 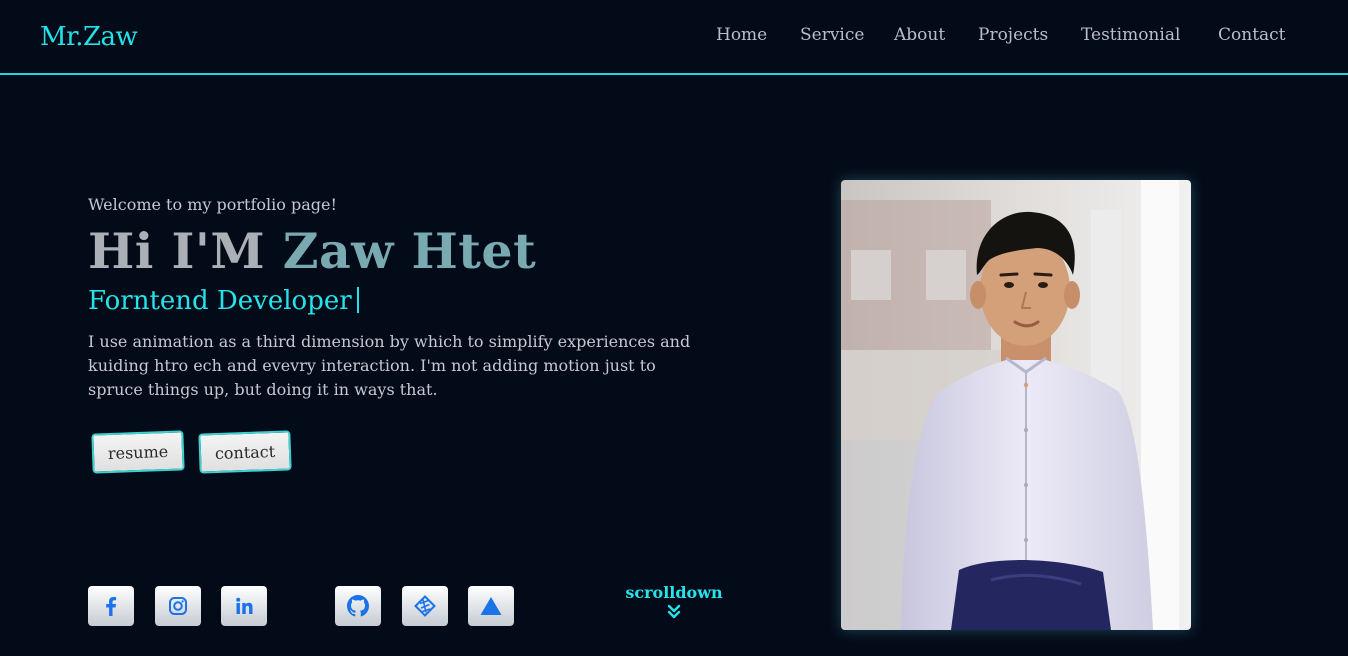 I want to click on vercel-icon, so click(x=491, y=606).